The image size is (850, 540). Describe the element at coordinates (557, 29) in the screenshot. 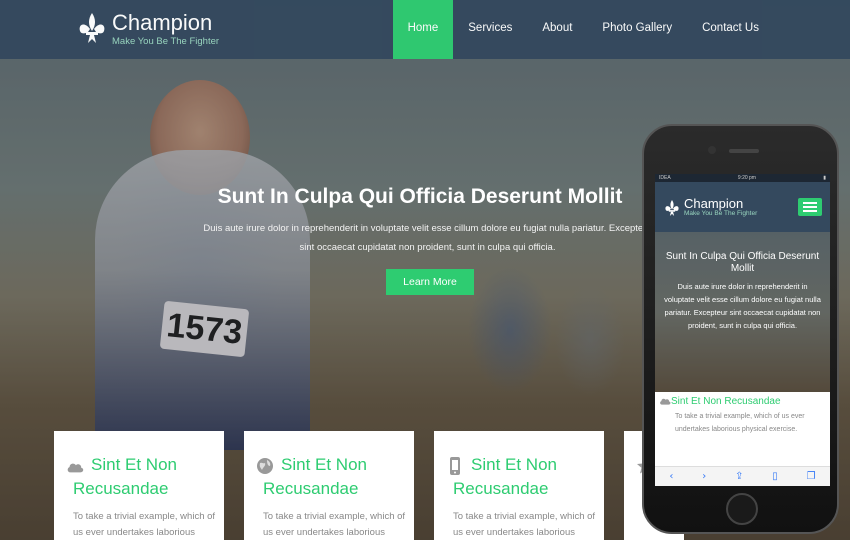

I see `nav-about: About` at that location.